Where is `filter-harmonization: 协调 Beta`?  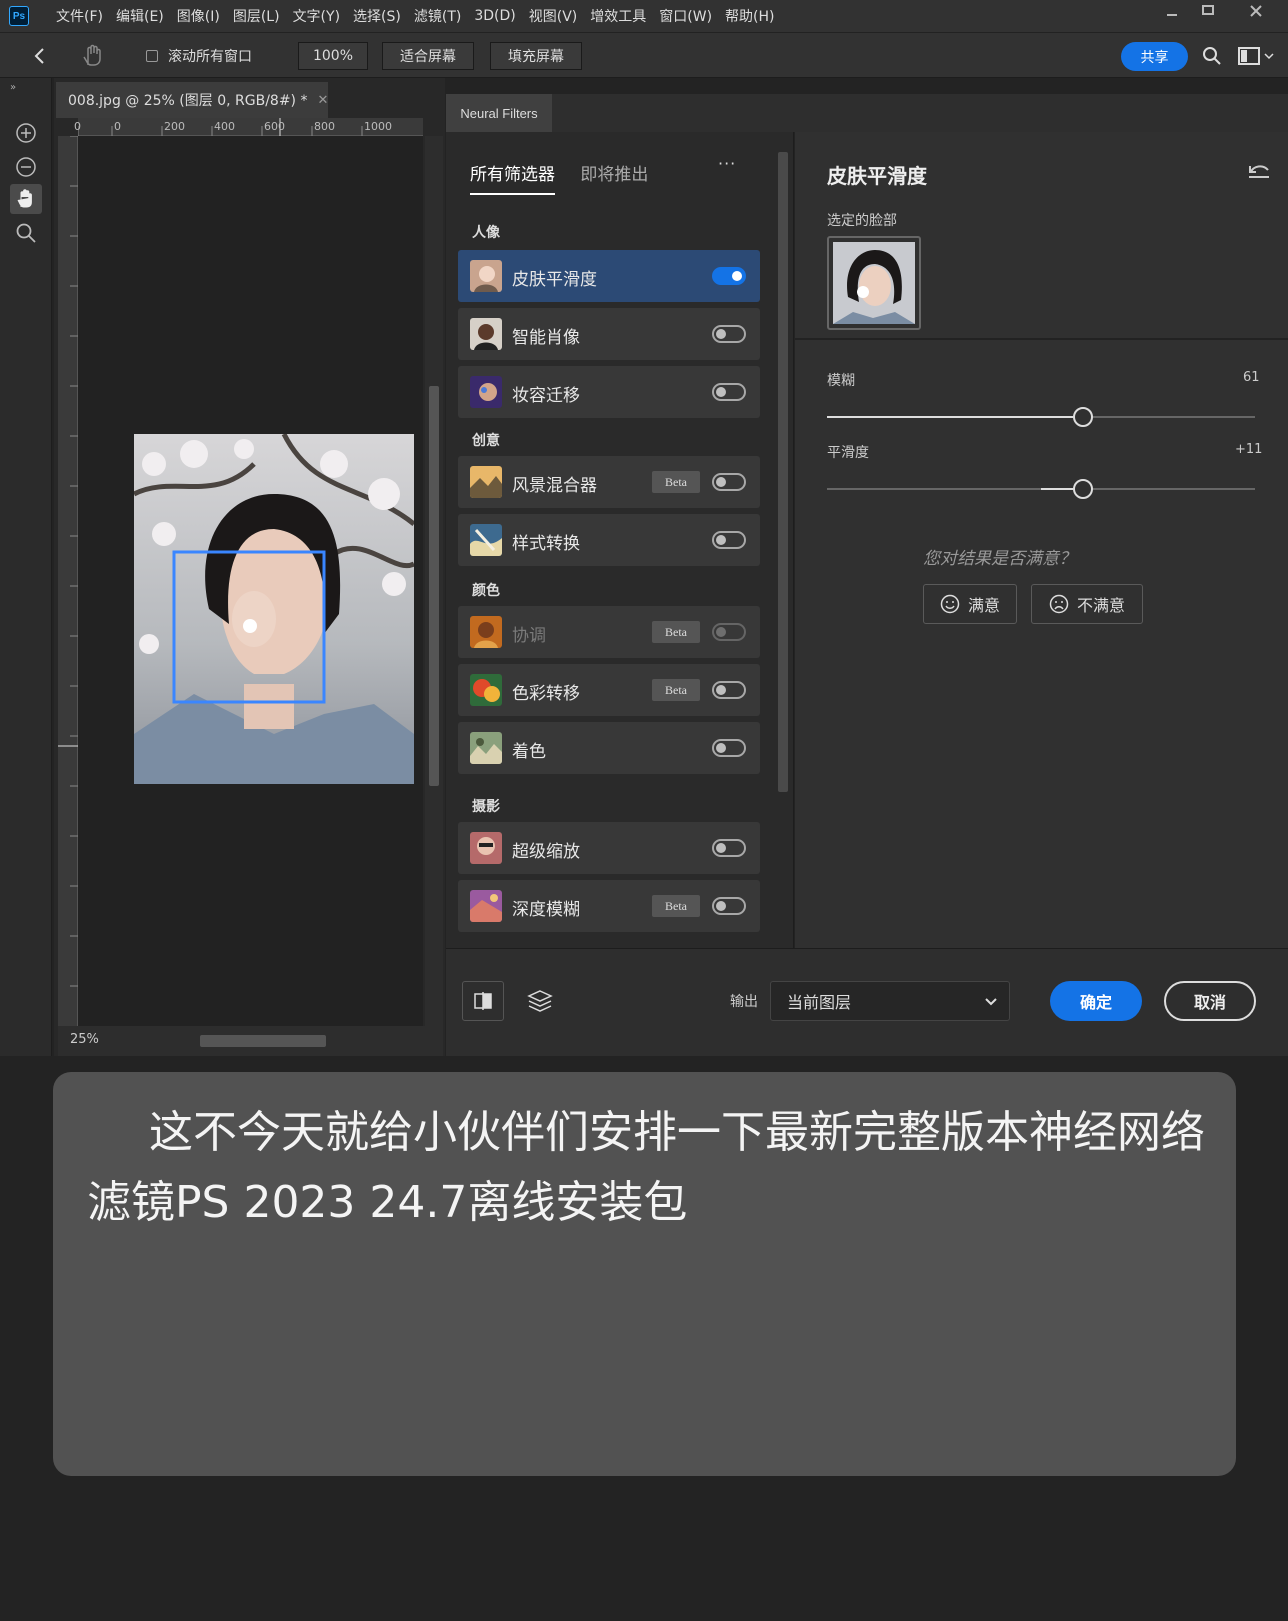 filter-harmonization: 协调 Beta is located at coordinates (609, 632).